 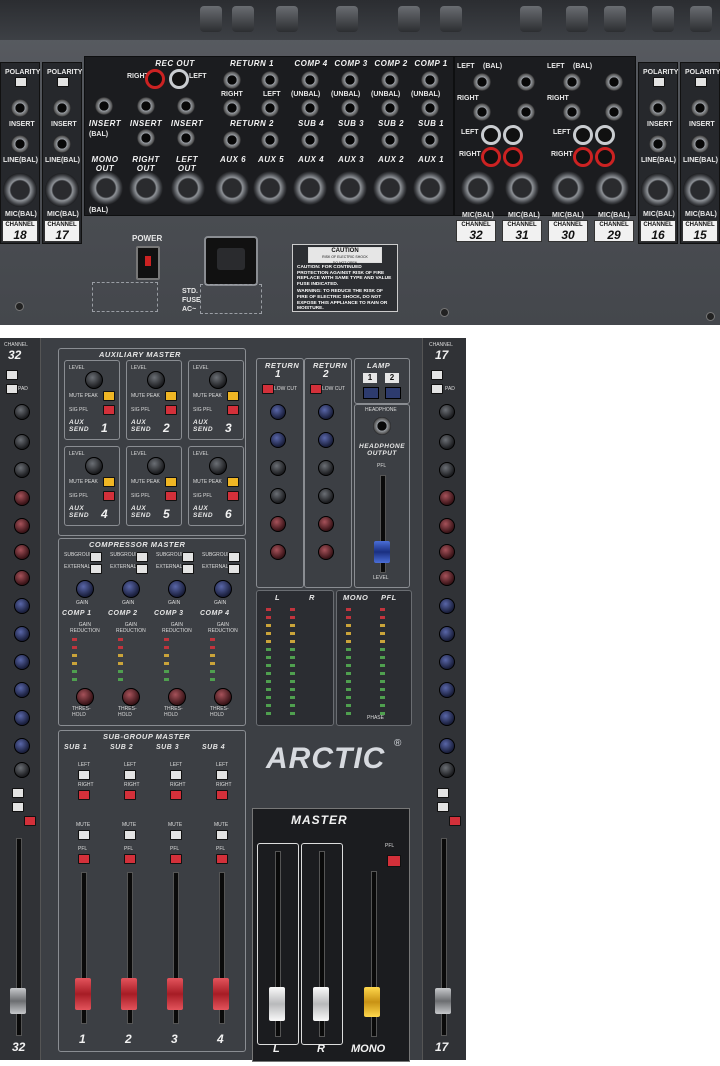 I want to click on master-l-fader, so click(x=277, y=1004).